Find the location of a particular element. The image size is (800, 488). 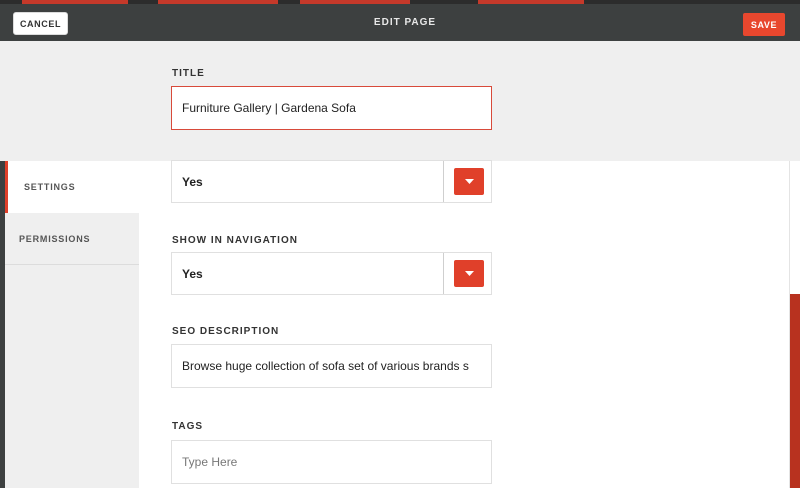

show-in-navigation-select: Yes is located at coordinates (331, 273).